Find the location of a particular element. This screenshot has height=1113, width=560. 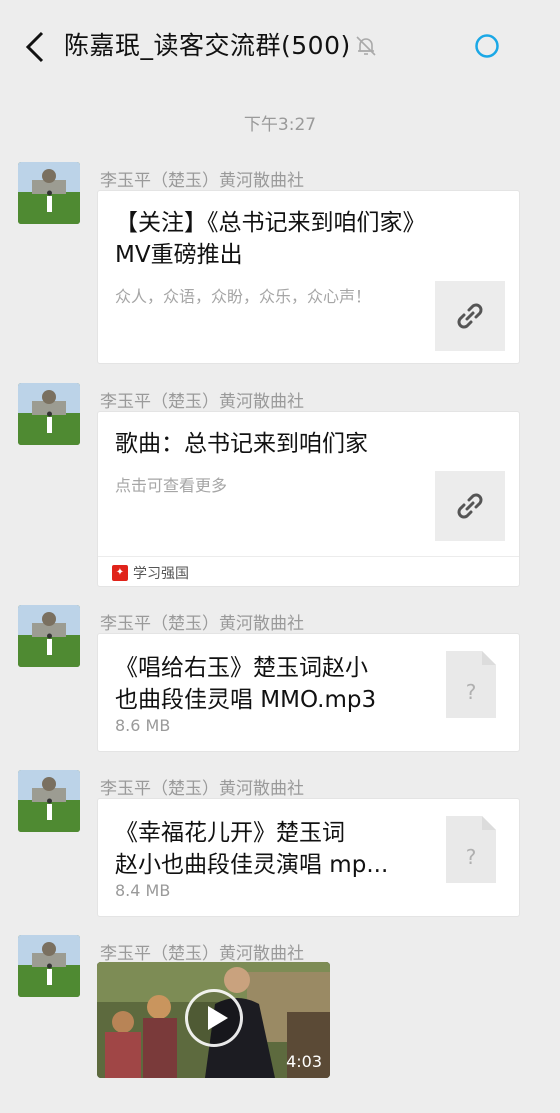

video-message: 4:03 is located at coordinates (213, 1020).